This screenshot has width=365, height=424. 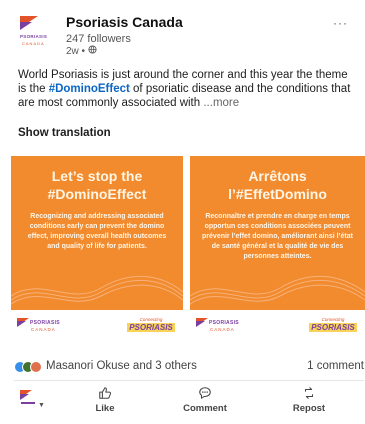 I want to click on comment-icon, so click(x=205, y=394).